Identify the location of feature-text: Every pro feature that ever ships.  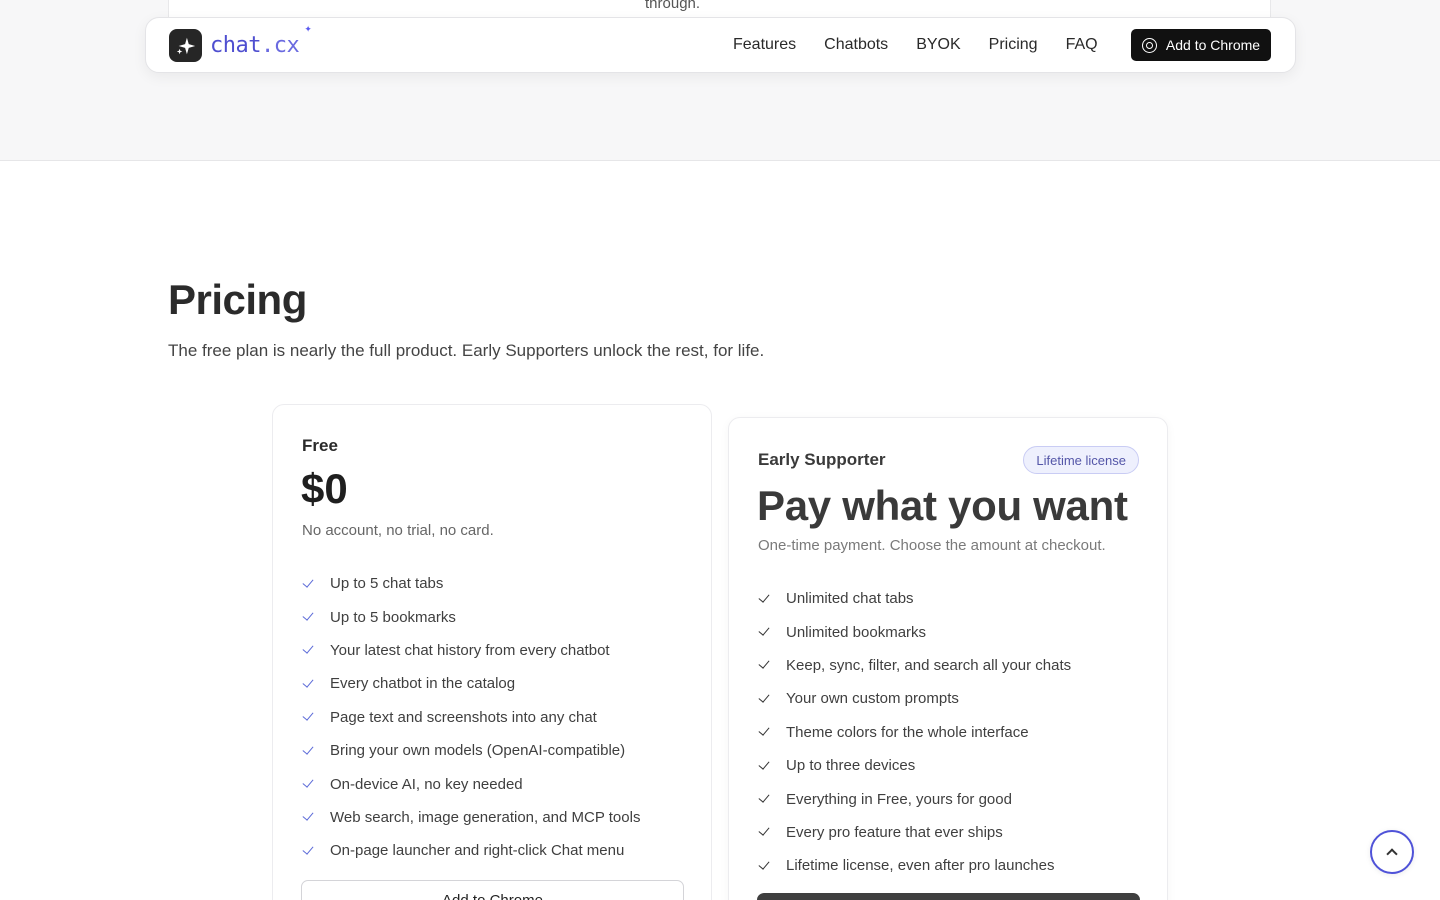
(894, 832).